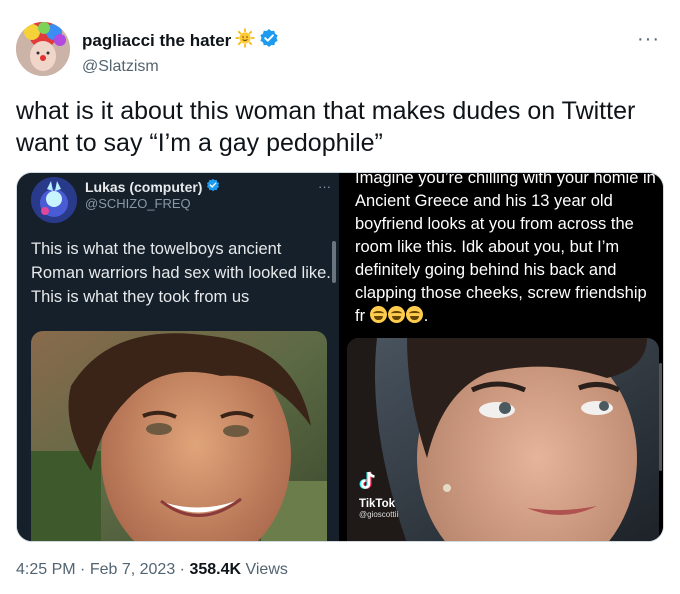  I want to click on tiktok-username: @gioscottii, so click(379, 514).